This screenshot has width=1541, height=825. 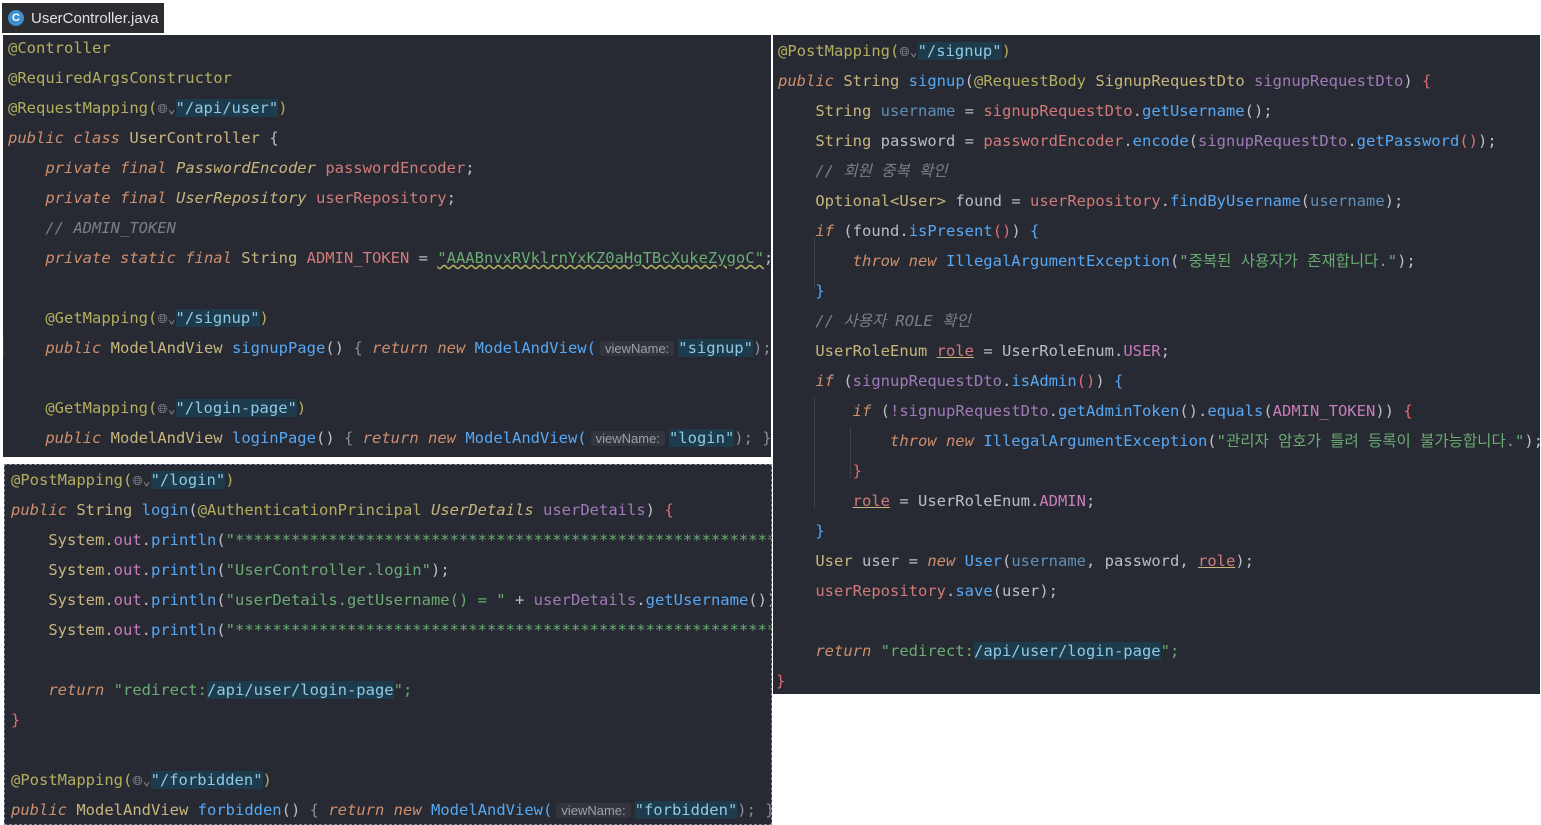 I want to click on java-class-icon: C, so click(x=16, y=18).